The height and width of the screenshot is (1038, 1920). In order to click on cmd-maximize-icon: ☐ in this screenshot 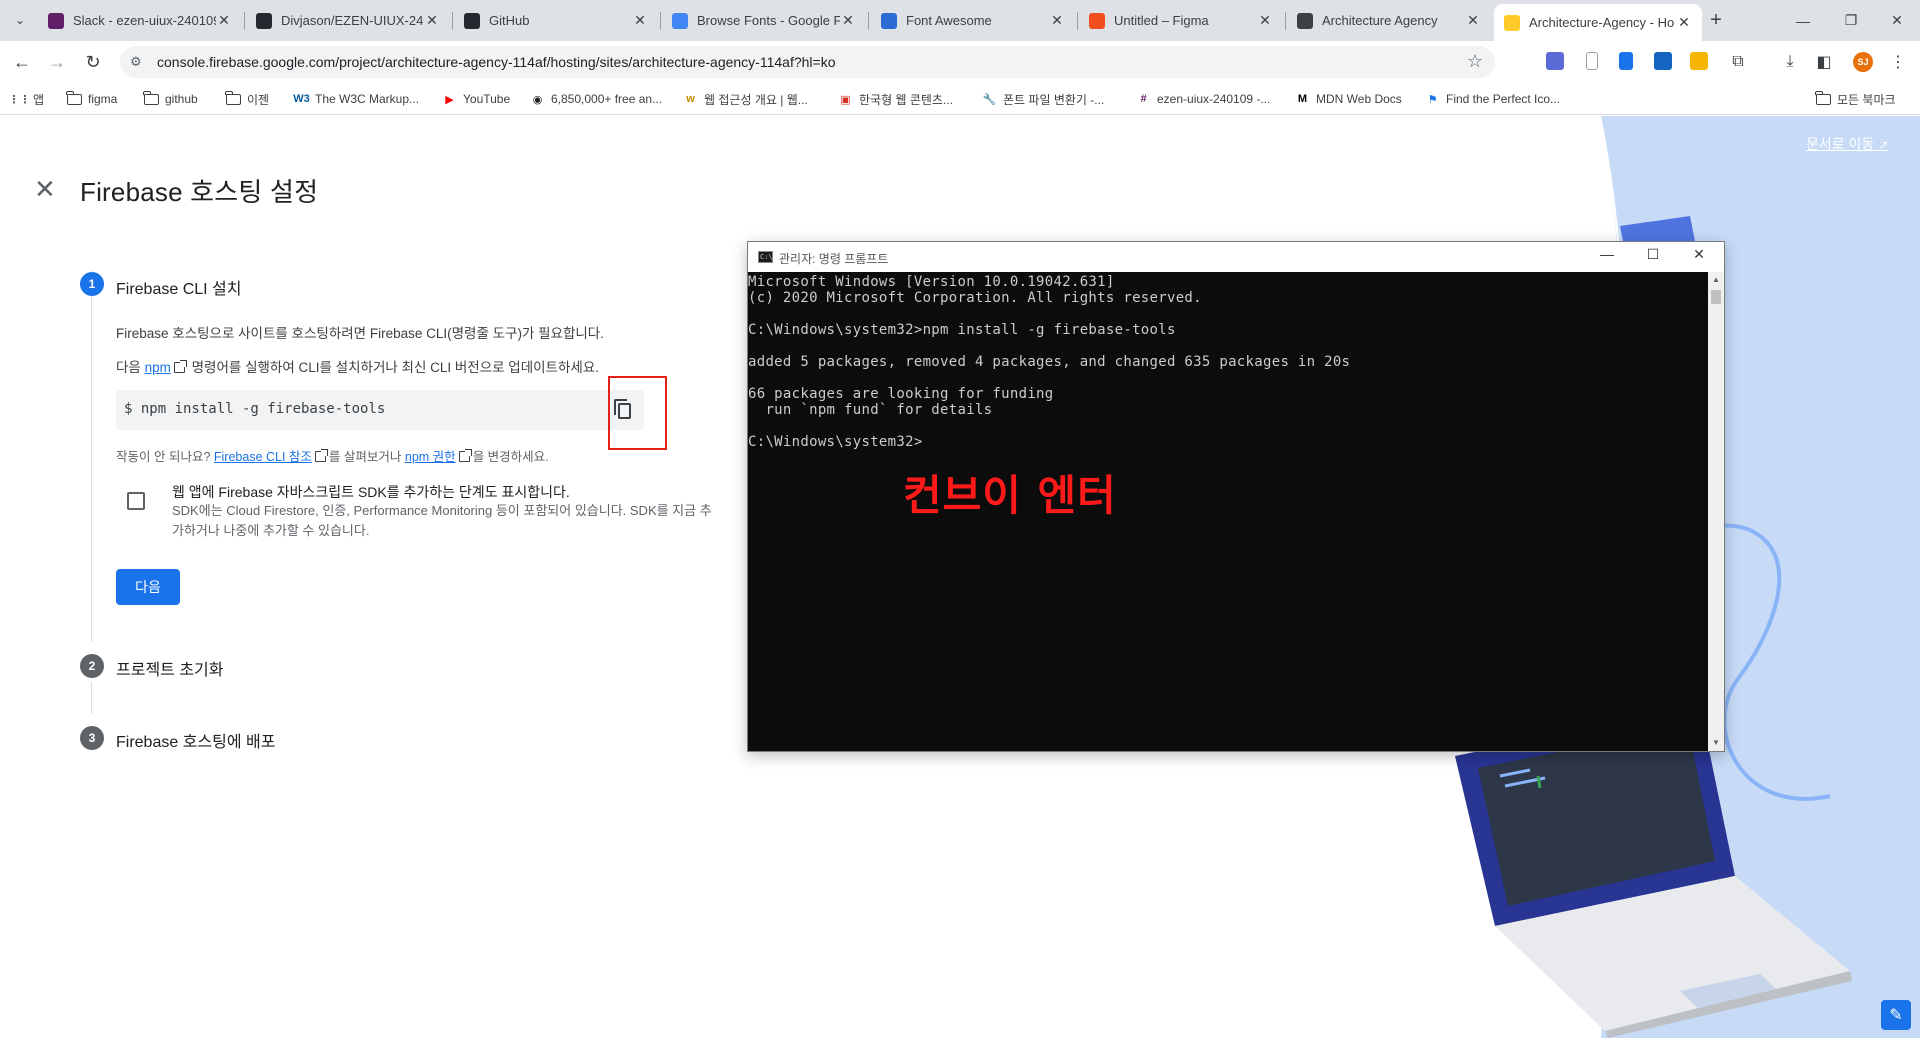, I will do `click(1653, 257)`.